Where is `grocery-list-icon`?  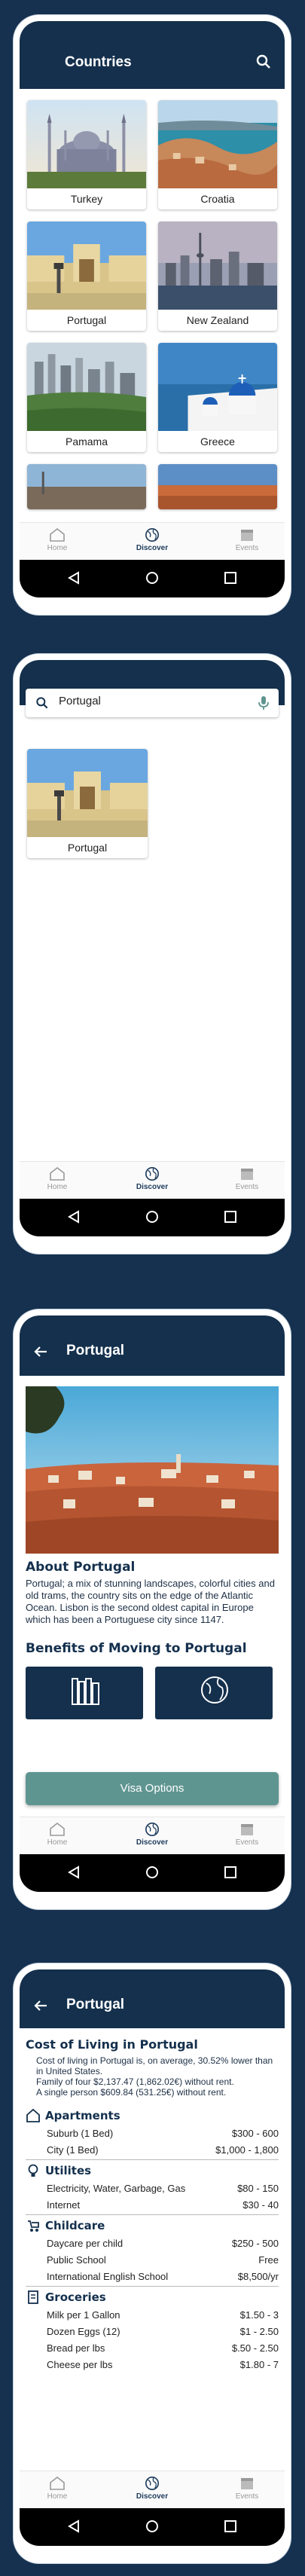 grocery-list-icon is located at coordinates (33, 2297).